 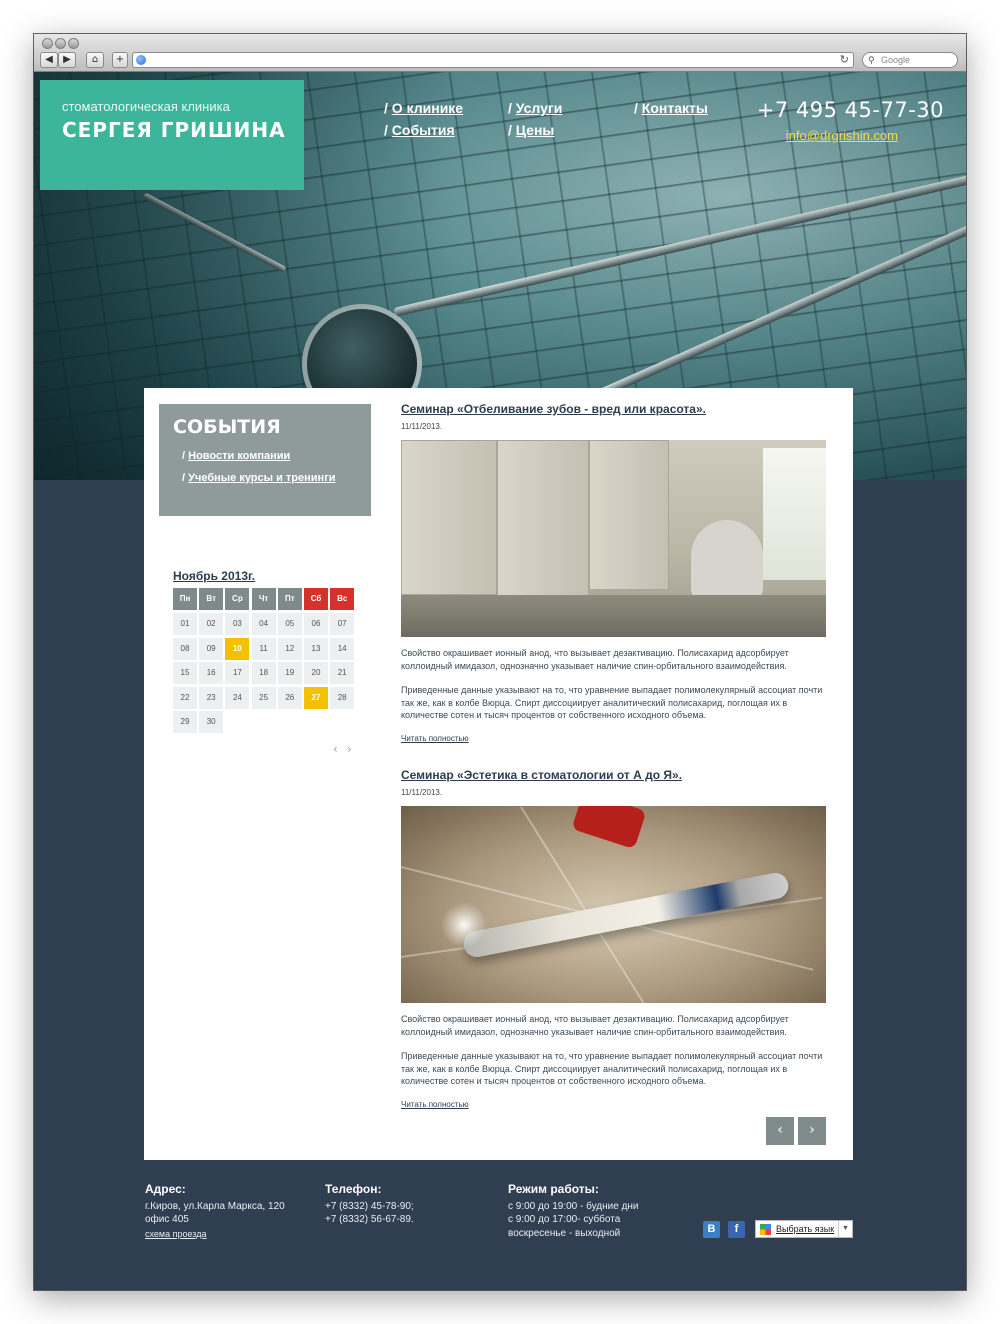 I want to click on calendar-day: 16, so click(x=211, y=673).